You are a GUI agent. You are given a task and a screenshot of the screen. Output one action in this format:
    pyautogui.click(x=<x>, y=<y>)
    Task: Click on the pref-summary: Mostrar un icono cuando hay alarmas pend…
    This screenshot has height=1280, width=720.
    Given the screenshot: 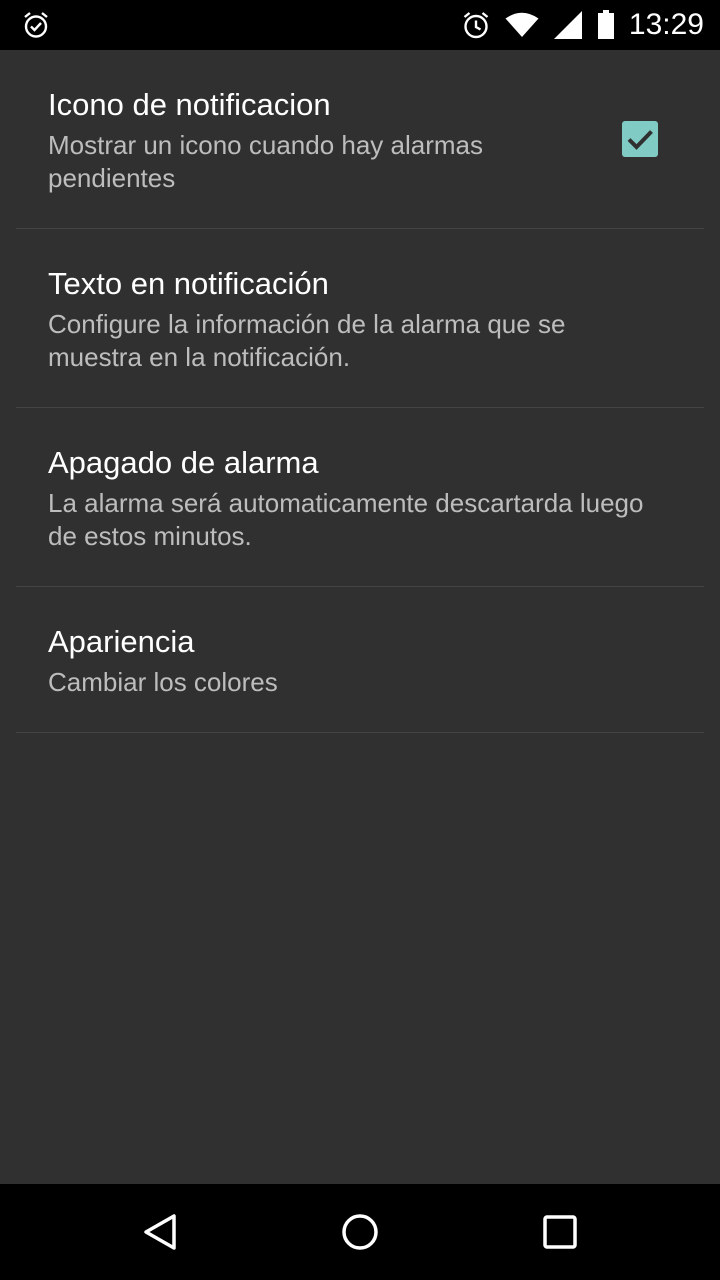 What is the action you would take?
    pyautogui.click(x=266, y=161)
    